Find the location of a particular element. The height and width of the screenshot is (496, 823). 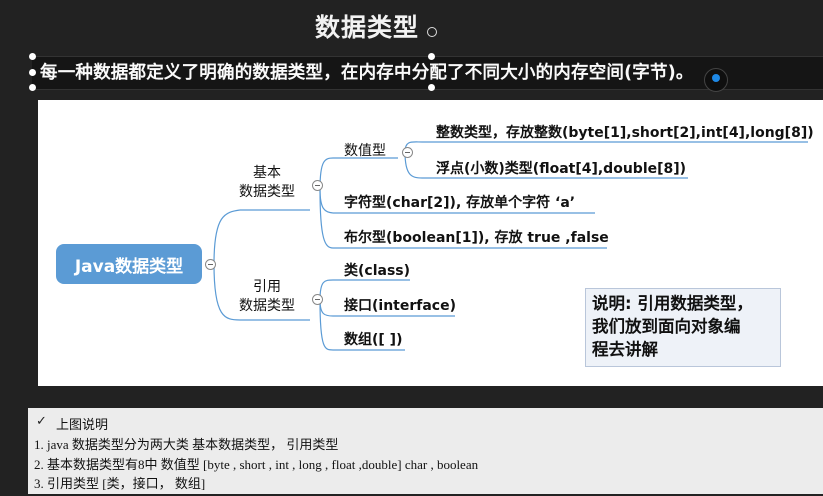

node-basic-types: 基本 数据类型 is located at coordinates (267, 183).